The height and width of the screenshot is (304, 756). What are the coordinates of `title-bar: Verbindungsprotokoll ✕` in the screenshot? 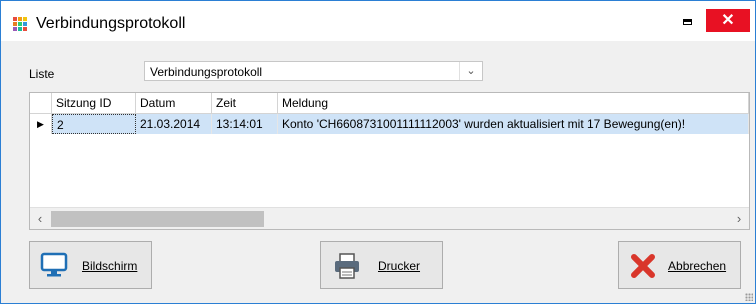 It's located at (378, 21).